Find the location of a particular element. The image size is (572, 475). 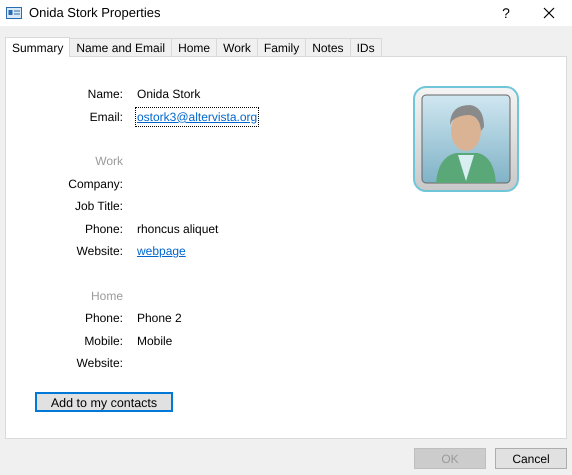

tab: Summary is located at coordinates (37, 47).